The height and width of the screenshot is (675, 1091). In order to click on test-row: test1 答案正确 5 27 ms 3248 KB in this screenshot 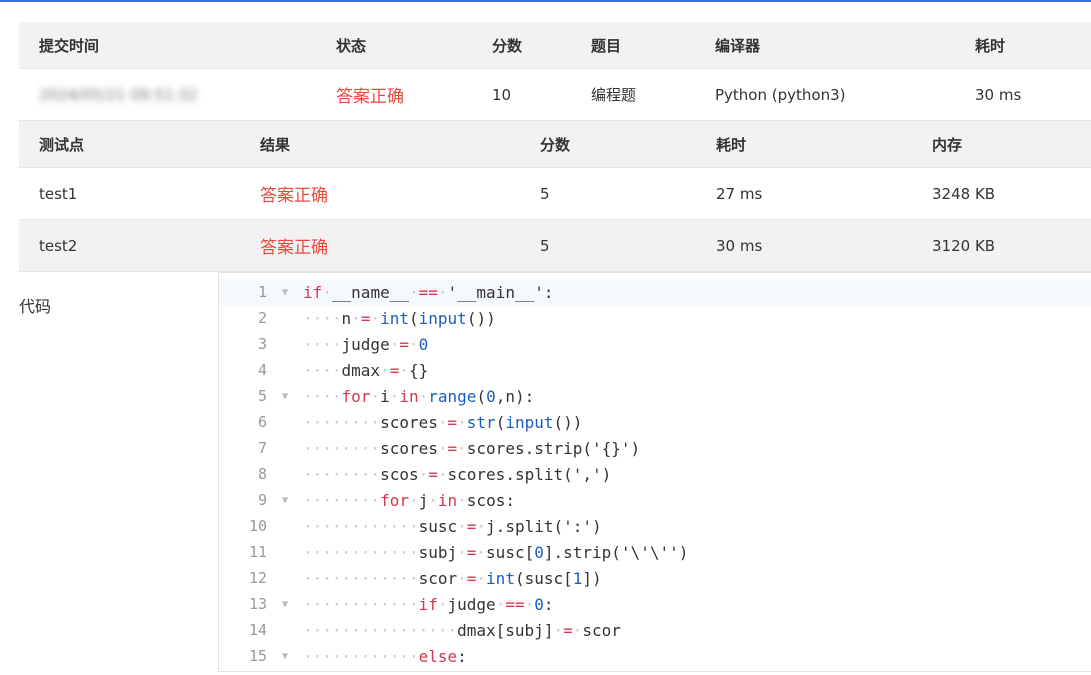, I will do `click(555, 194)`.